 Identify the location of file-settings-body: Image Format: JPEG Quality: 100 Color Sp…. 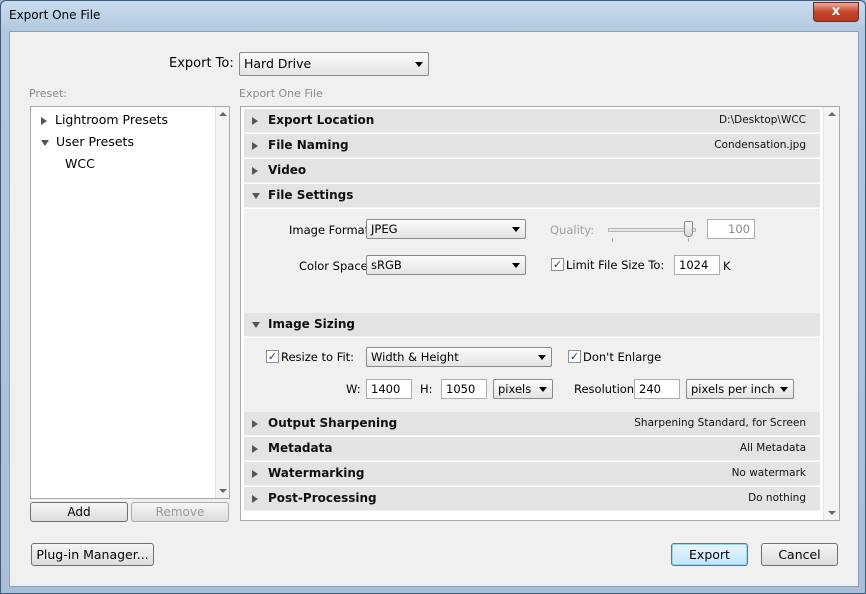
(532, 261).